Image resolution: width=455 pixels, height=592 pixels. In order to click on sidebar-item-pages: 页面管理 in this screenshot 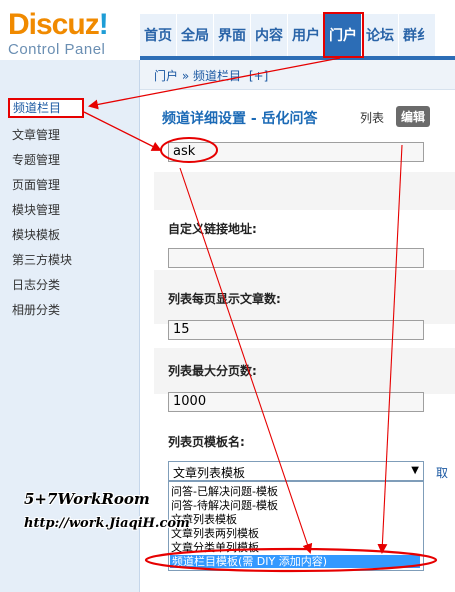, I will do `click(68, 185)`.